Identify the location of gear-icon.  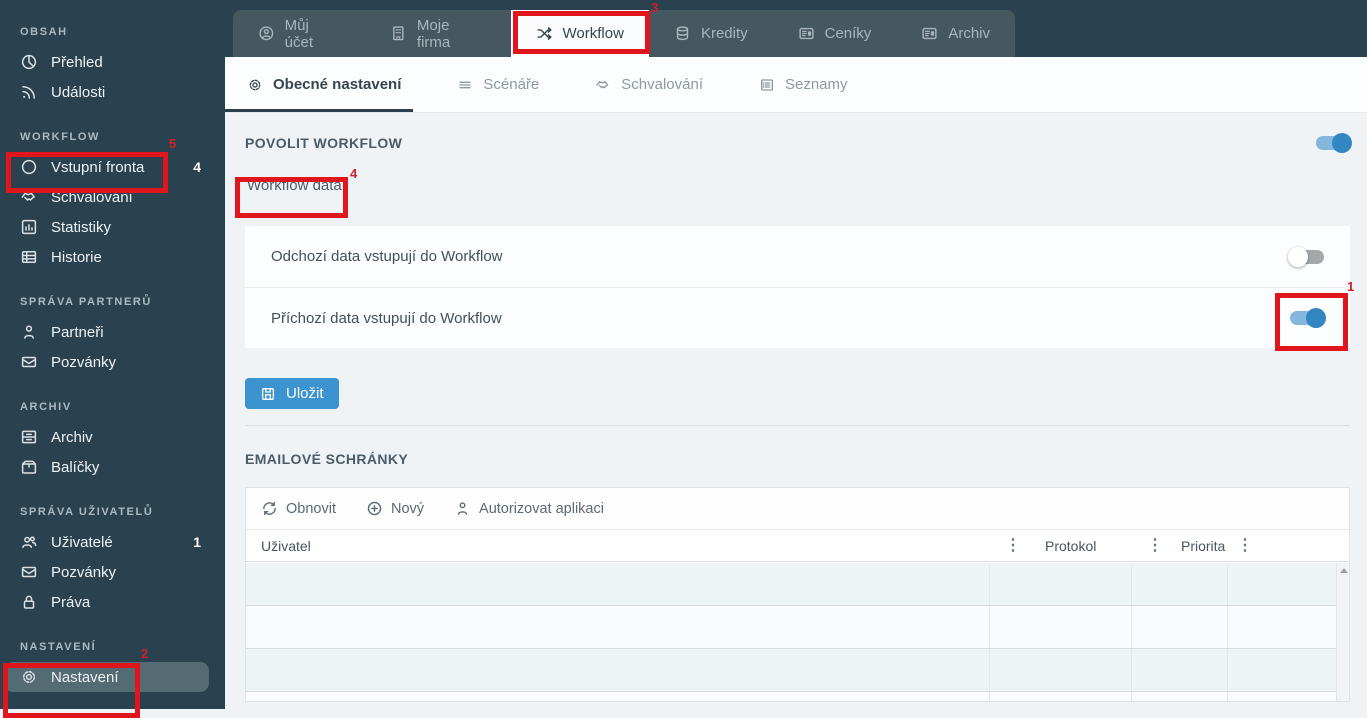
(29, 677).